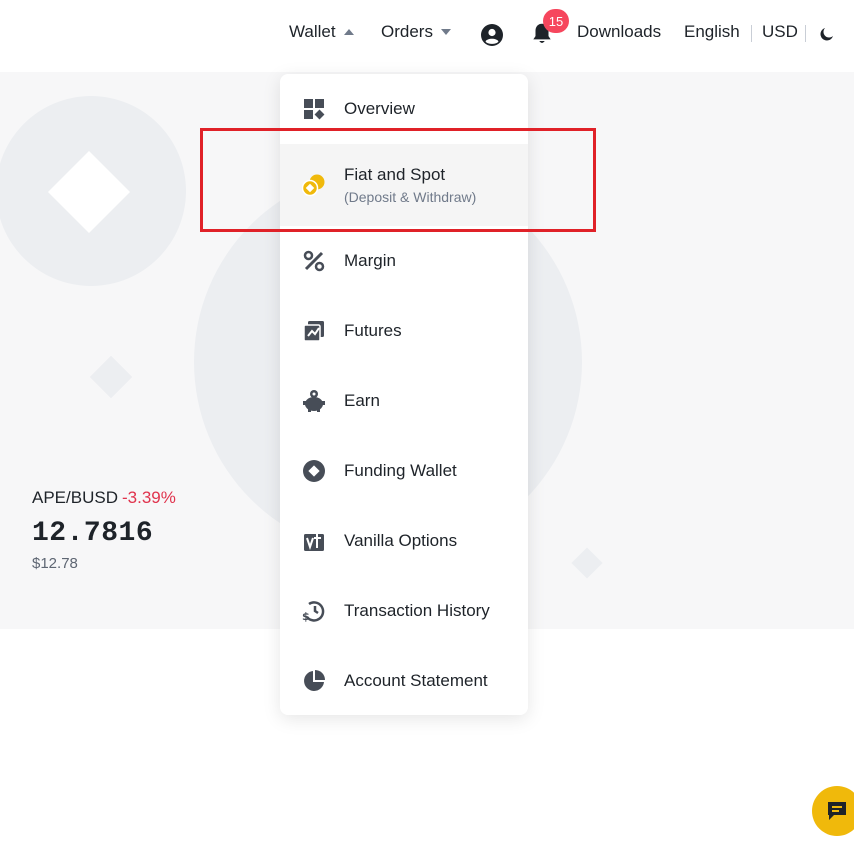 This screenshot has height=851, width=854. I want to click on menu-item-label: Transaction History, so click(417, 610).